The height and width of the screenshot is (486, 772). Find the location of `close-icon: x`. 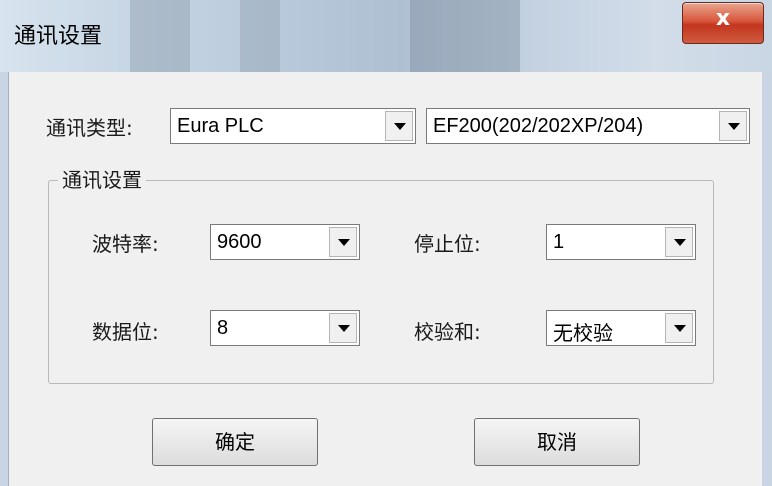

close-icon: x is located at coordinates (723, 18).